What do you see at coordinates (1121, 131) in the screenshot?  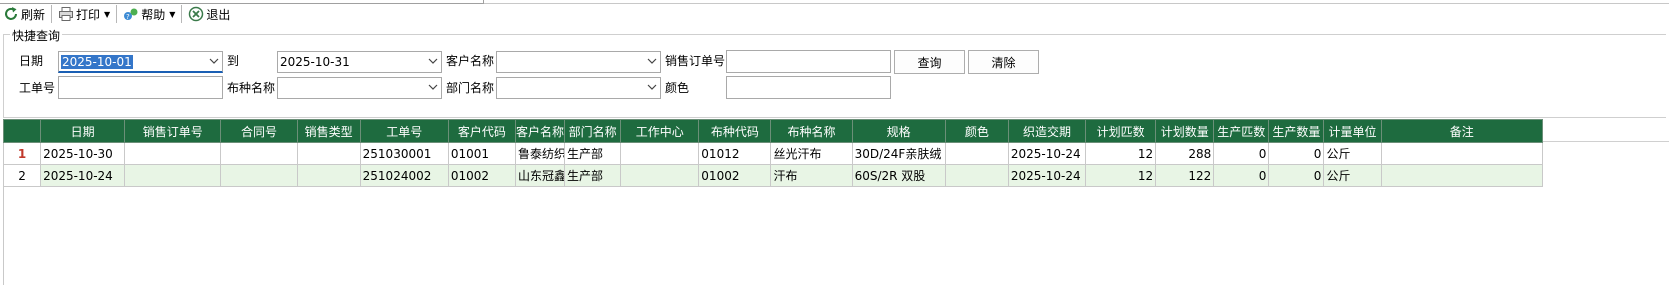 I see `column-header: 计划匹数` at bounding box center [1121, 131].